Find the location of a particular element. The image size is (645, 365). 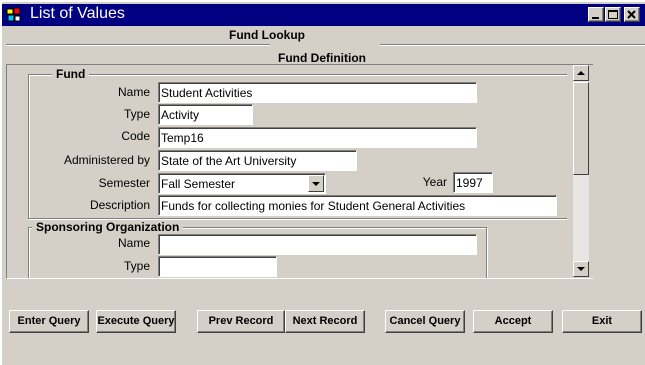

semester-value: Fall Semester is located at coordinates (198, 184).